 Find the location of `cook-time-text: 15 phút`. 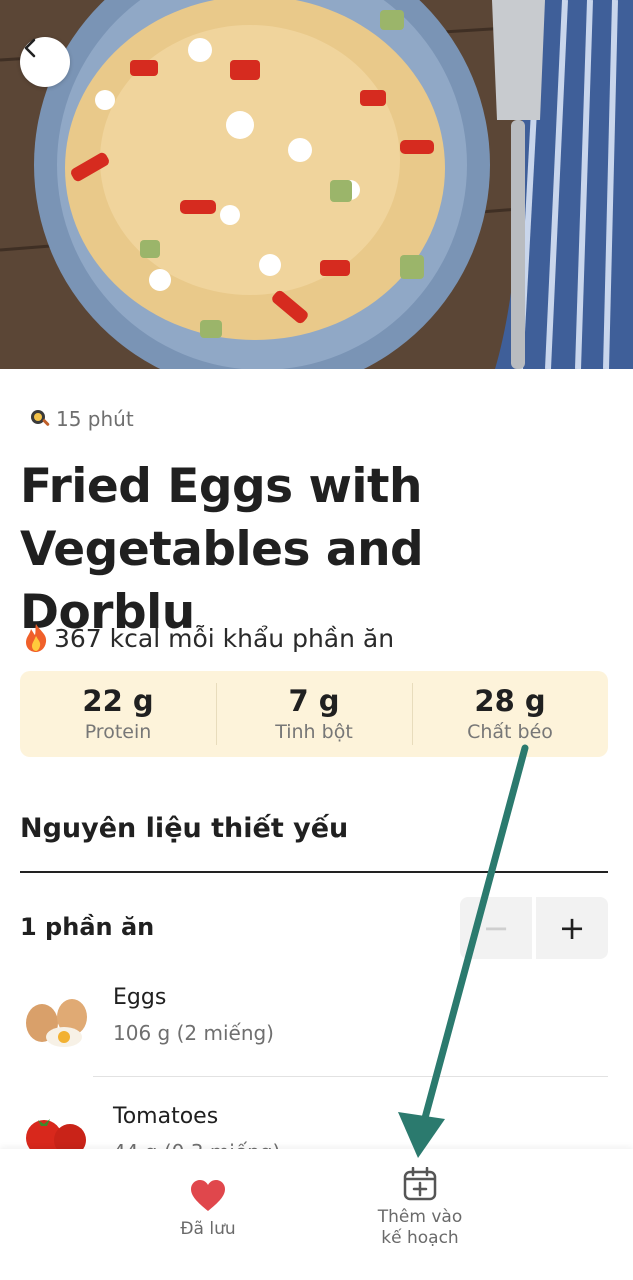

cook-time-text: 15 phút is located at coordinates (95, 419).